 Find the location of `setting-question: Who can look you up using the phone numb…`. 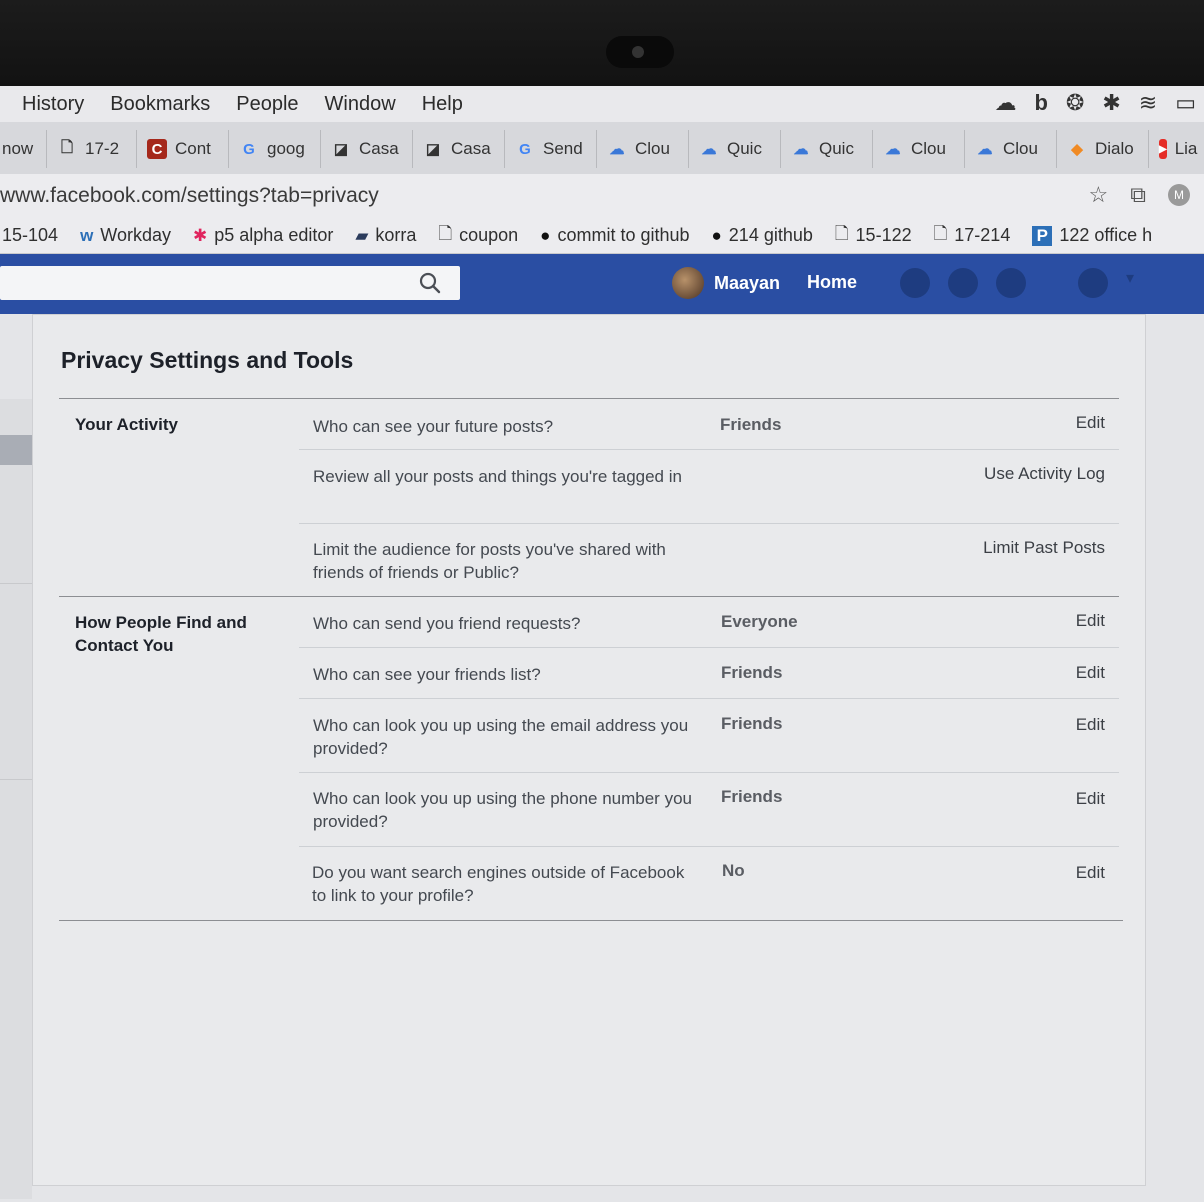

setting-question: Who can look you up using the phone numb… is located at coordinates (502, 810).